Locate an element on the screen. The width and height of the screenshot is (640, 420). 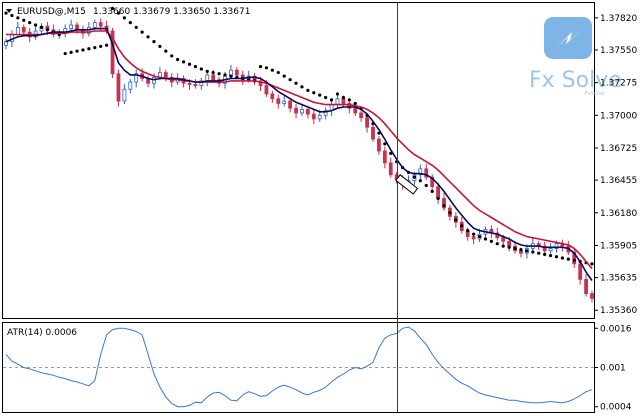
price-tick-label: 1.35635 is located at coordinates (618, 279).